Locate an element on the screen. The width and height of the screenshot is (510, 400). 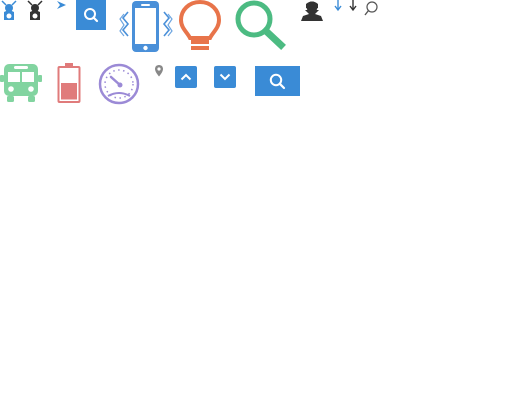
chevron-down-icon is located at coordinates (225, 77).